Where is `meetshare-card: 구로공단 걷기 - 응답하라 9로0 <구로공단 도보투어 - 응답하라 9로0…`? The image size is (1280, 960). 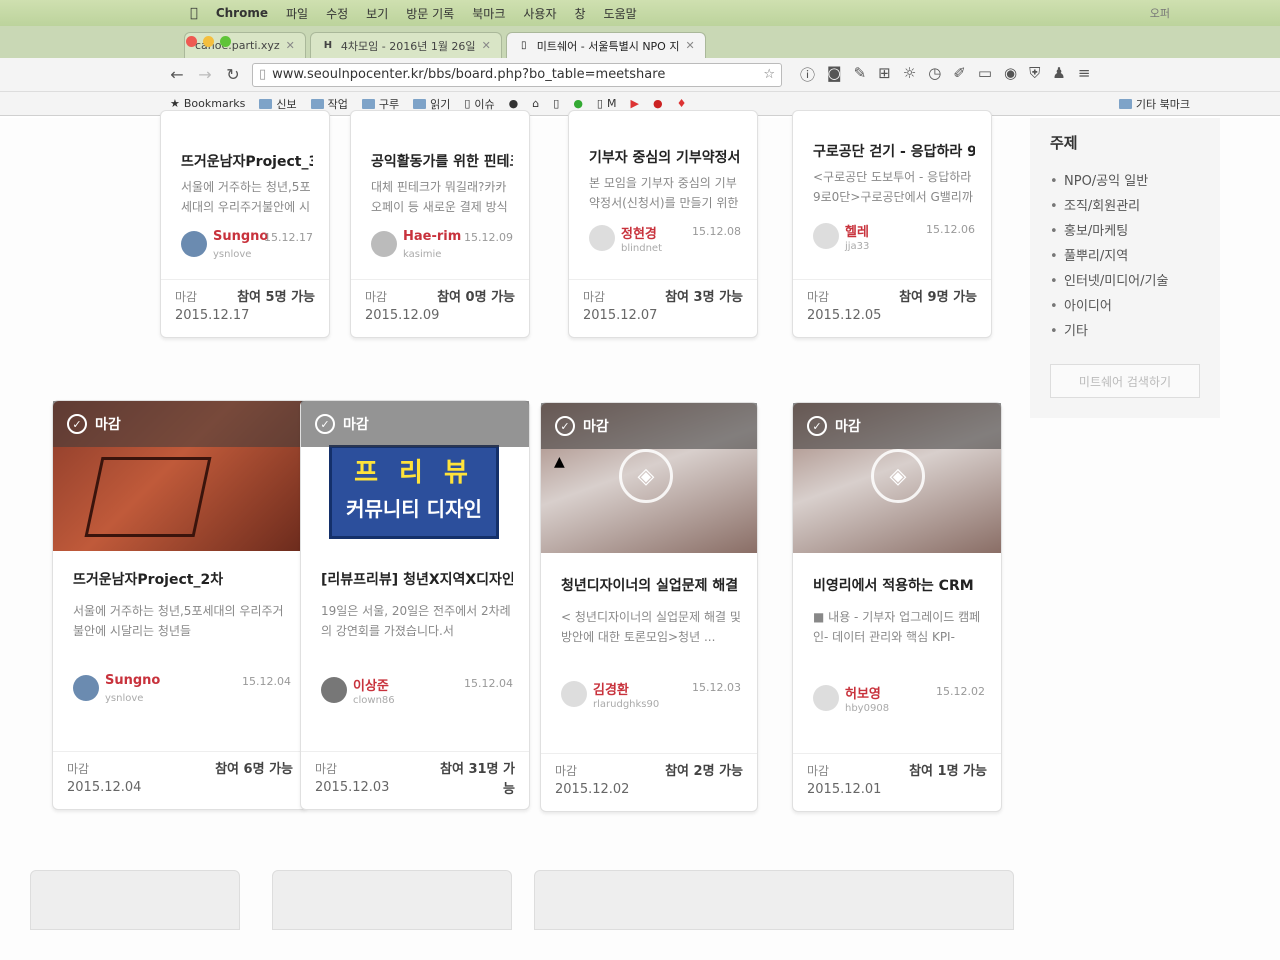
meetshare-card: 구로공단 걷기 - 응답하라 9로0 <구로공단 도보투어 - 응답하라 9로0… is located at coordinates (892, 224).